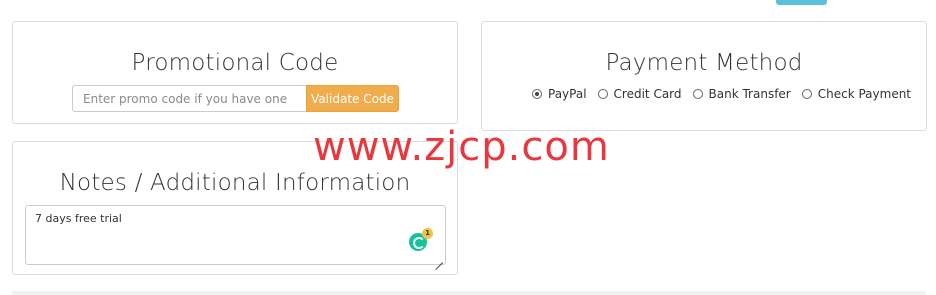 The height and width of the screenshot is (295, 936). Describe the element at coordinates (469, 293) in the screenshot. I see `bottom-divider` at that location.